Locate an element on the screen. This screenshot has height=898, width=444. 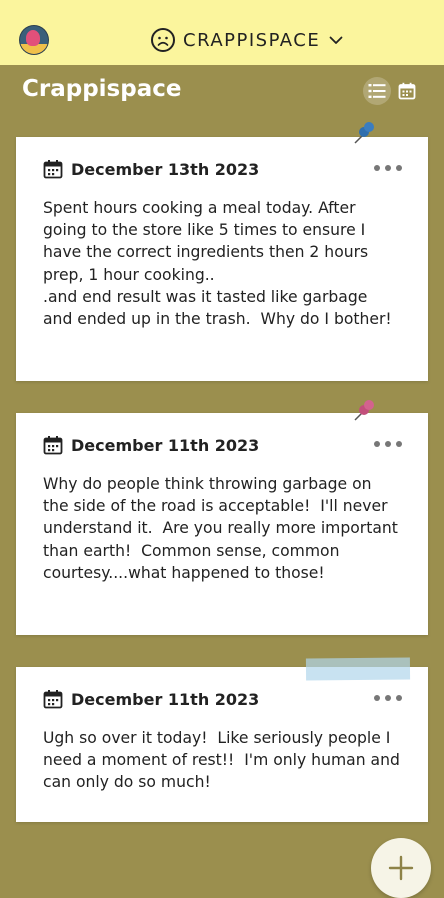
top-bar: CRAPPISPACE is located at coordinates (222, 32).